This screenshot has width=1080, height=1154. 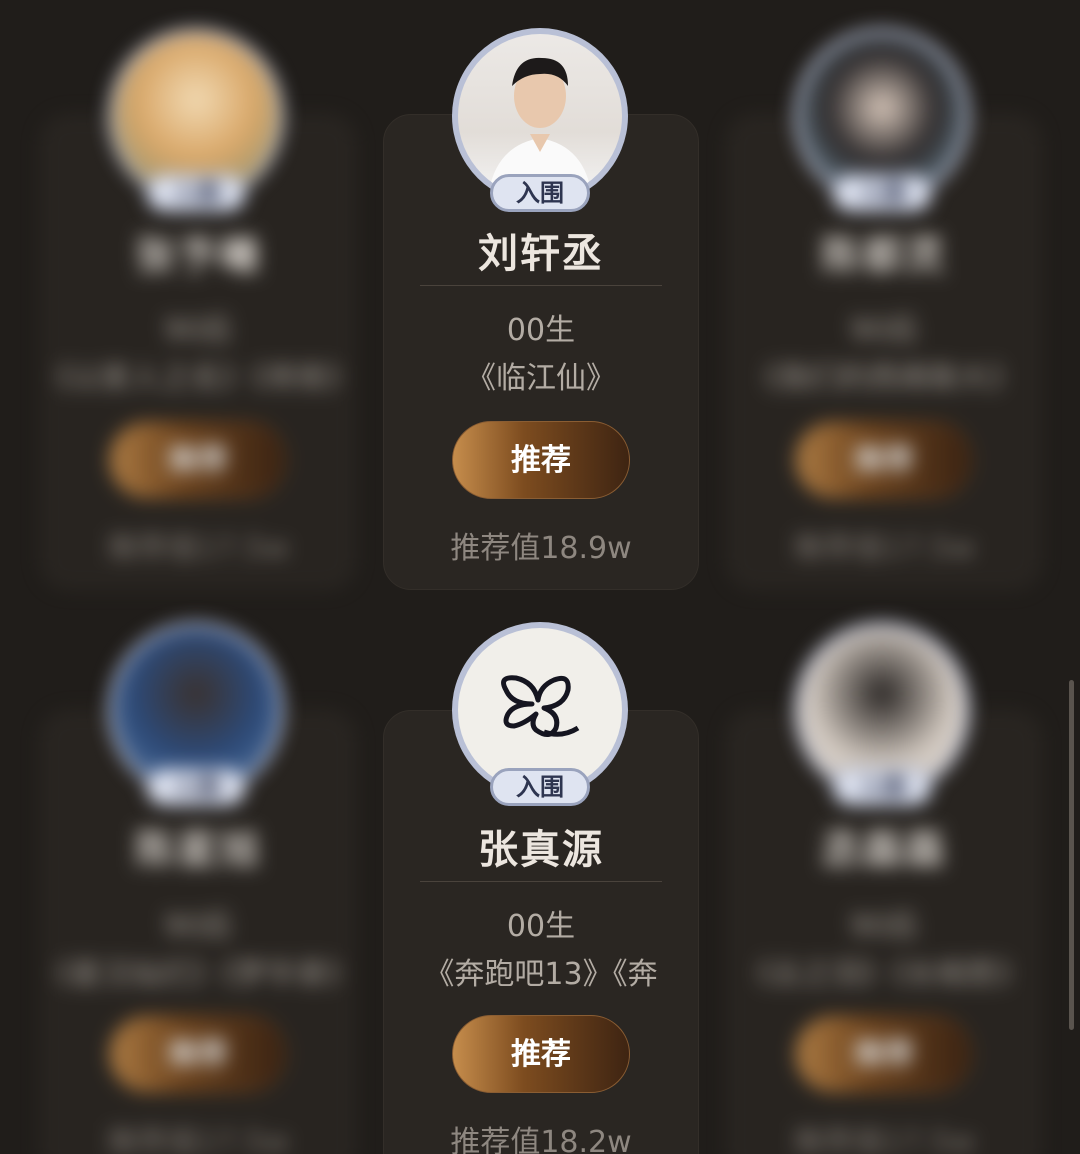 What do you see at coordinates (541, 1139) in the screenshot?
I see `recommend-score: 推荐值18.2w` at bounding box center [541, 1139].